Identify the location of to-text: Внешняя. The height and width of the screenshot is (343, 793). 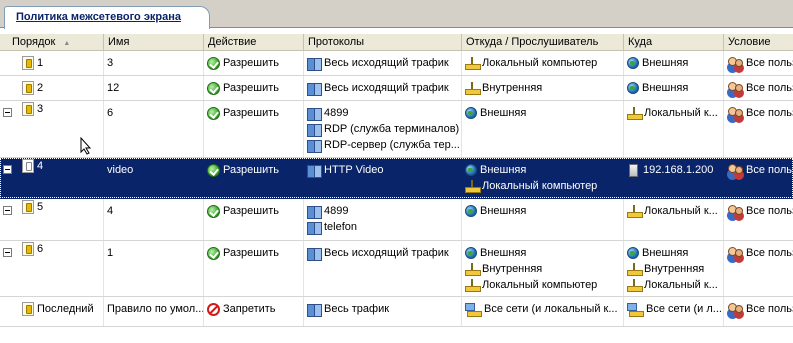
(665, 63).